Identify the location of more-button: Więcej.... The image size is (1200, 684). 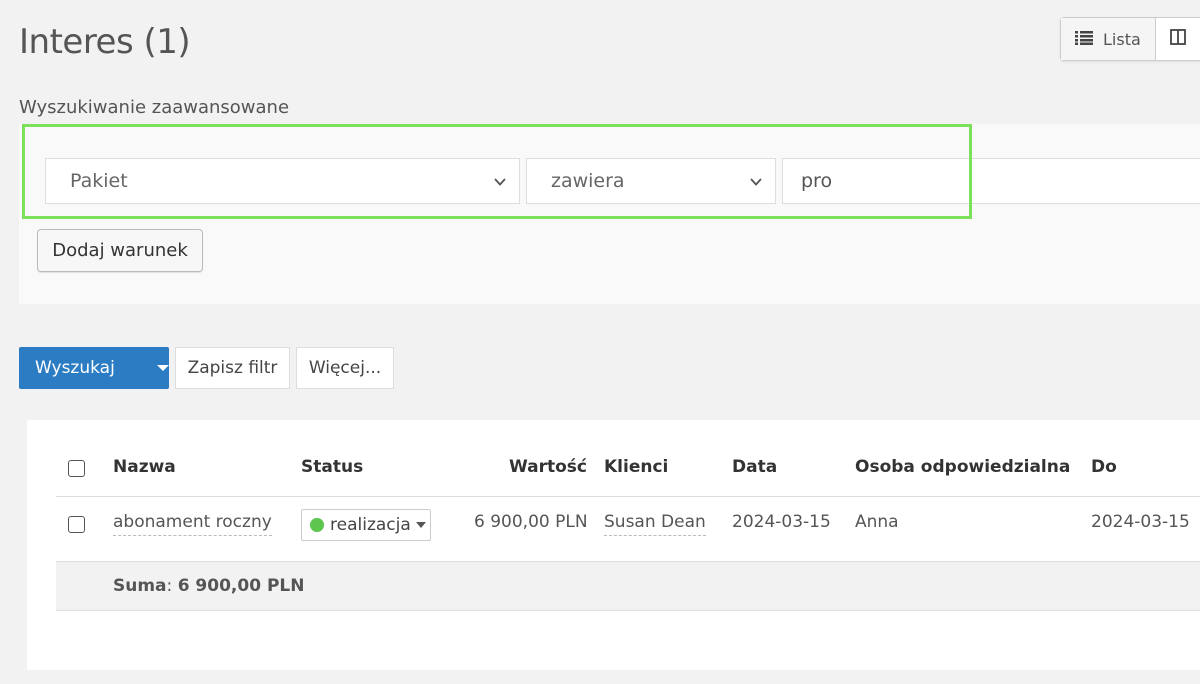
(345, 368).